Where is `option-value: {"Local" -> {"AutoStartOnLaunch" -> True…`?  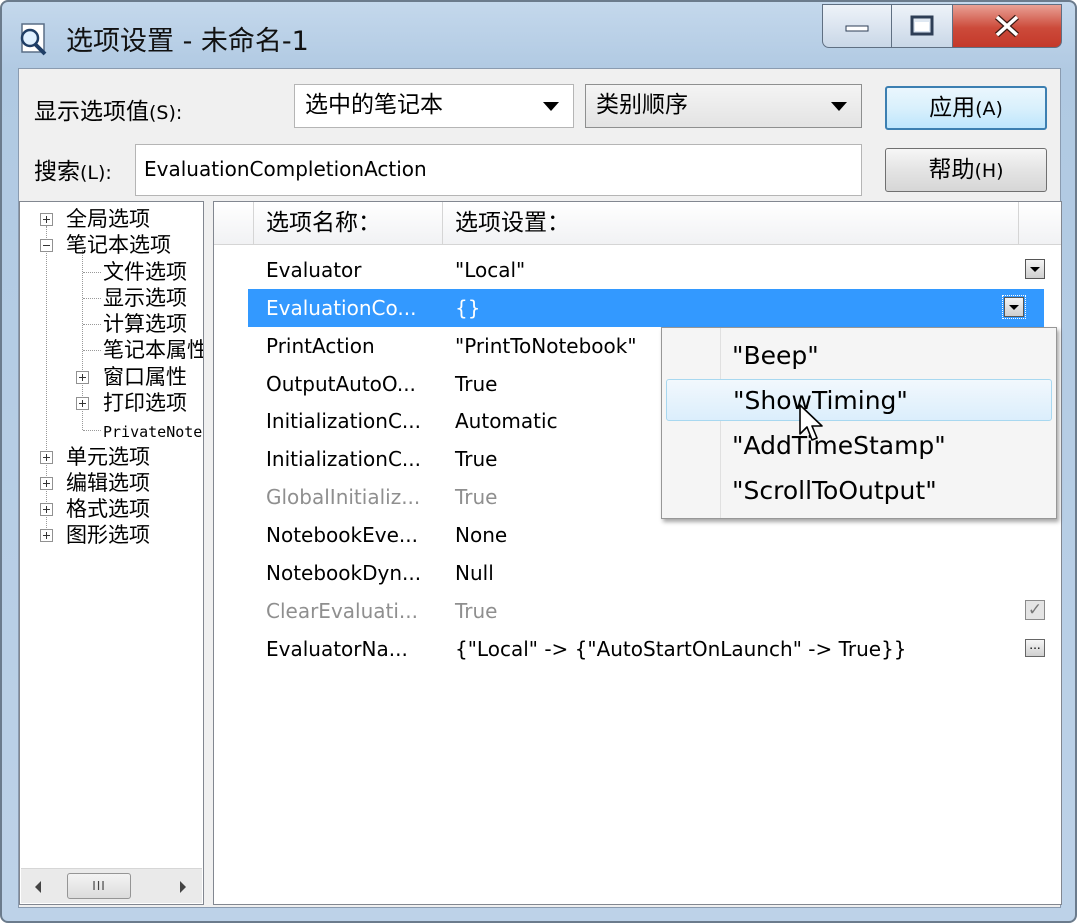
option-value: {"Local" -> {"AutoStartOnLaunch" -> True… is located at coordinates (681, 649).